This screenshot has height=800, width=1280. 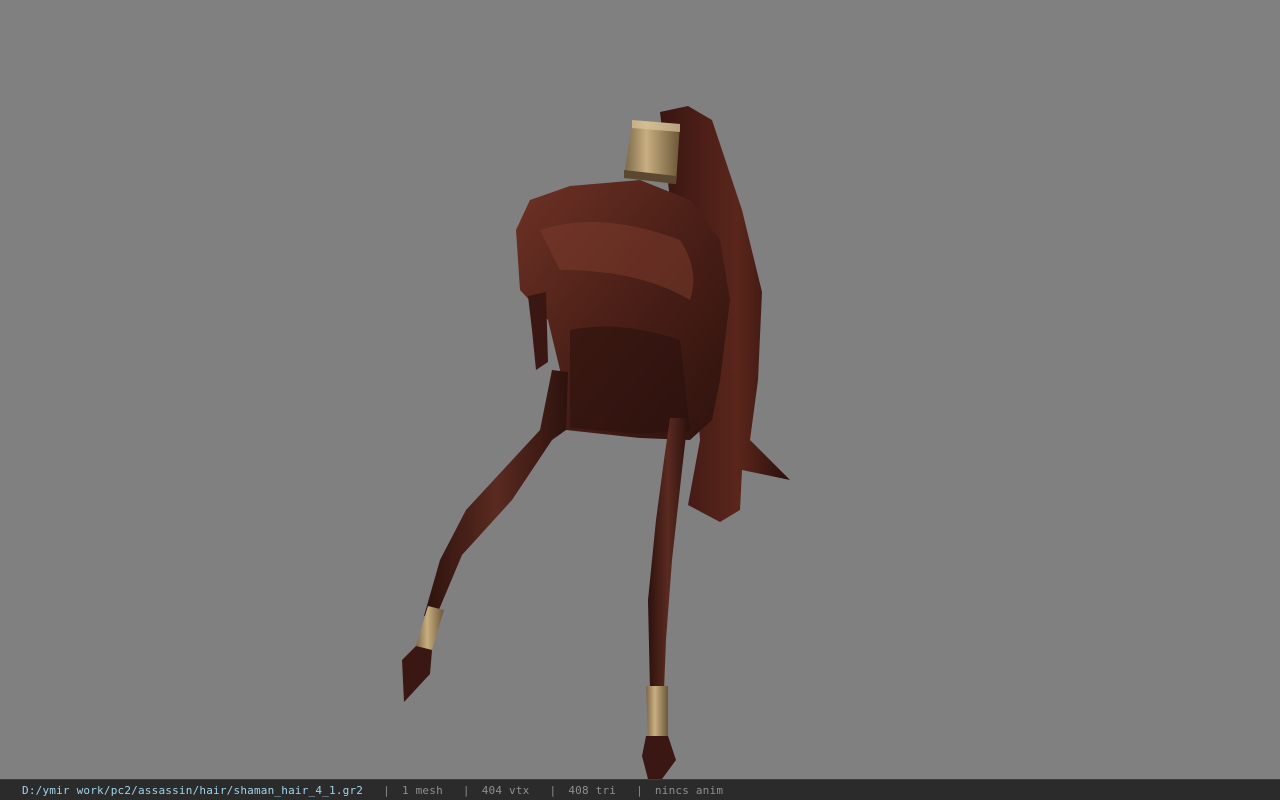 What do you see at coordinates (505, 790) in the screenshot?
I see `vertex-count-label: 404 vtx` at bounding box center [505, 790].